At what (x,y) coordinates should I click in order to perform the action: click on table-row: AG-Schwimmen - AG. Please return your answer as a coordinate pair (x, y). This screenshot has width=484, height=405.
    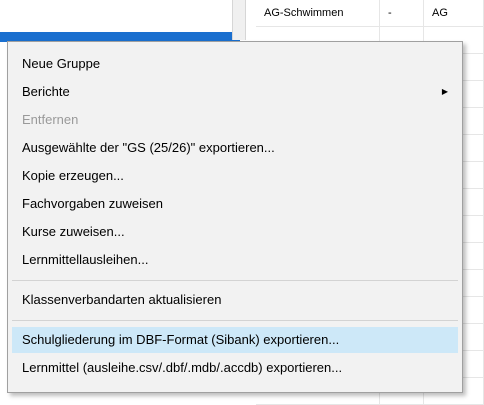
    Looking at the image, I should click on (370, 13).